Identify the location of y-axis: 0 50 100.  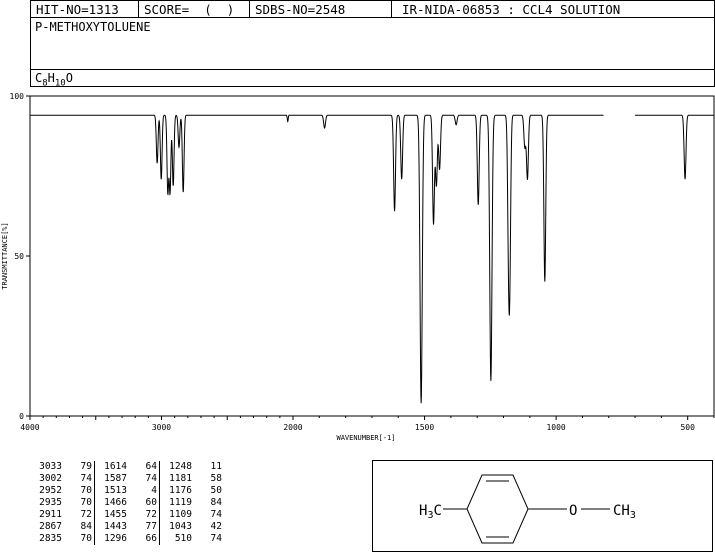
(20, 256).